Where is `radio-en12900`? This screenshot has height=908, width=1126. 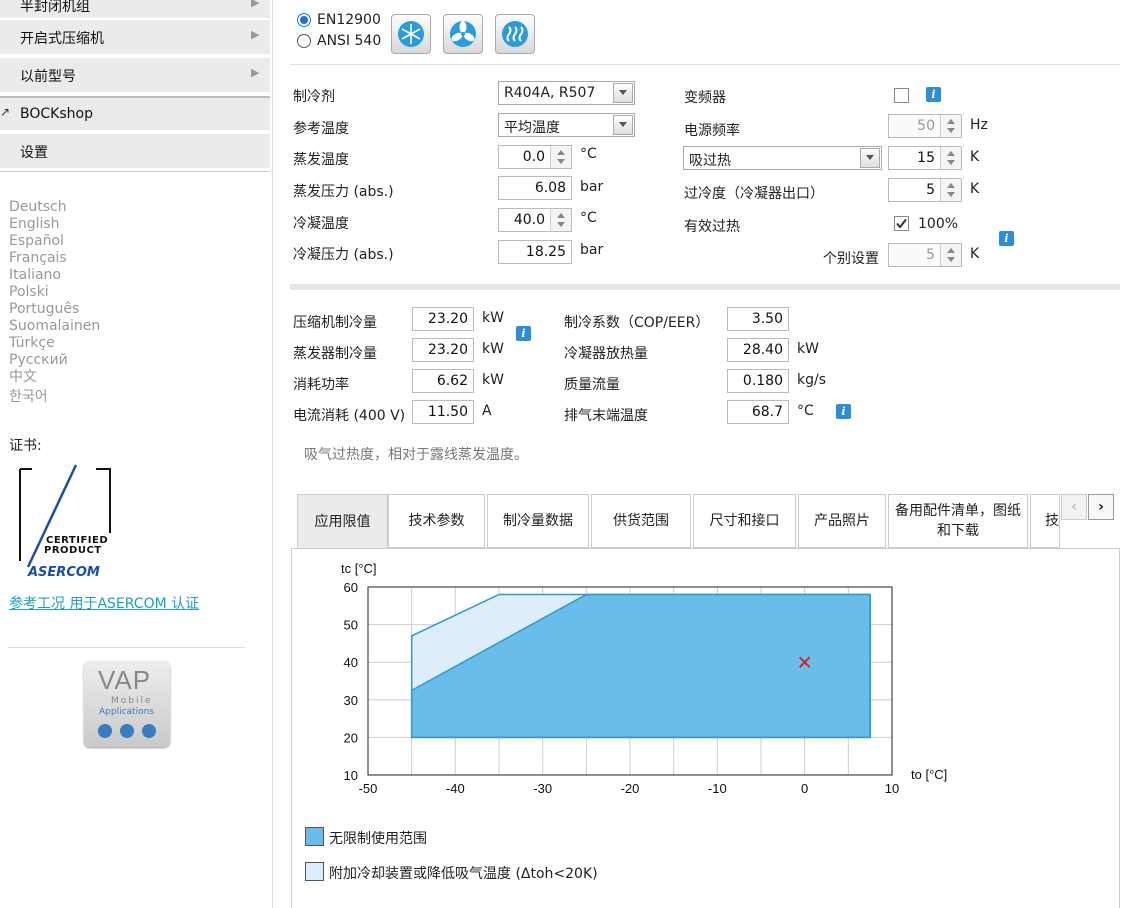 radio-en12900 is located at coordinates (304, 20).